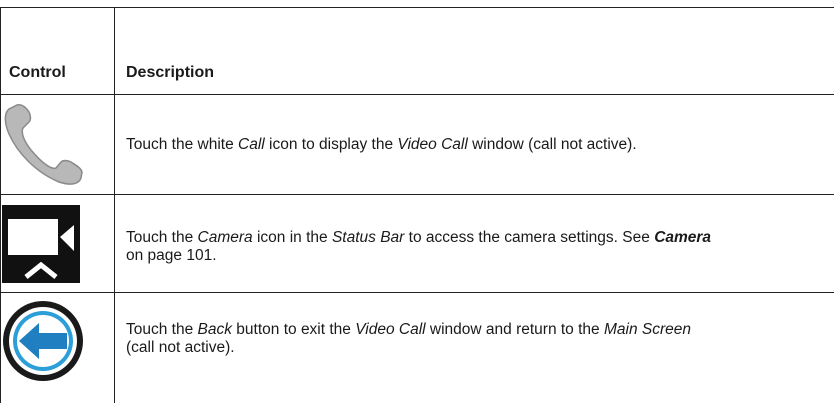  I want to click on desc-italic: Back, so click(214, 329).